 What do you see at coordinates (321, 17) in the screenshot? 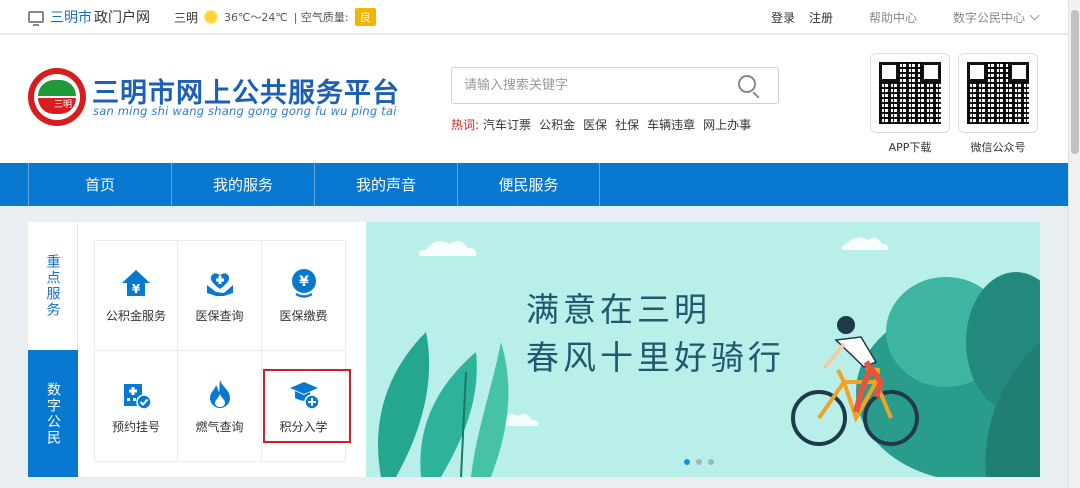
I see `air-quality-label: | 空气质量:` at bounding box center [321, 17].